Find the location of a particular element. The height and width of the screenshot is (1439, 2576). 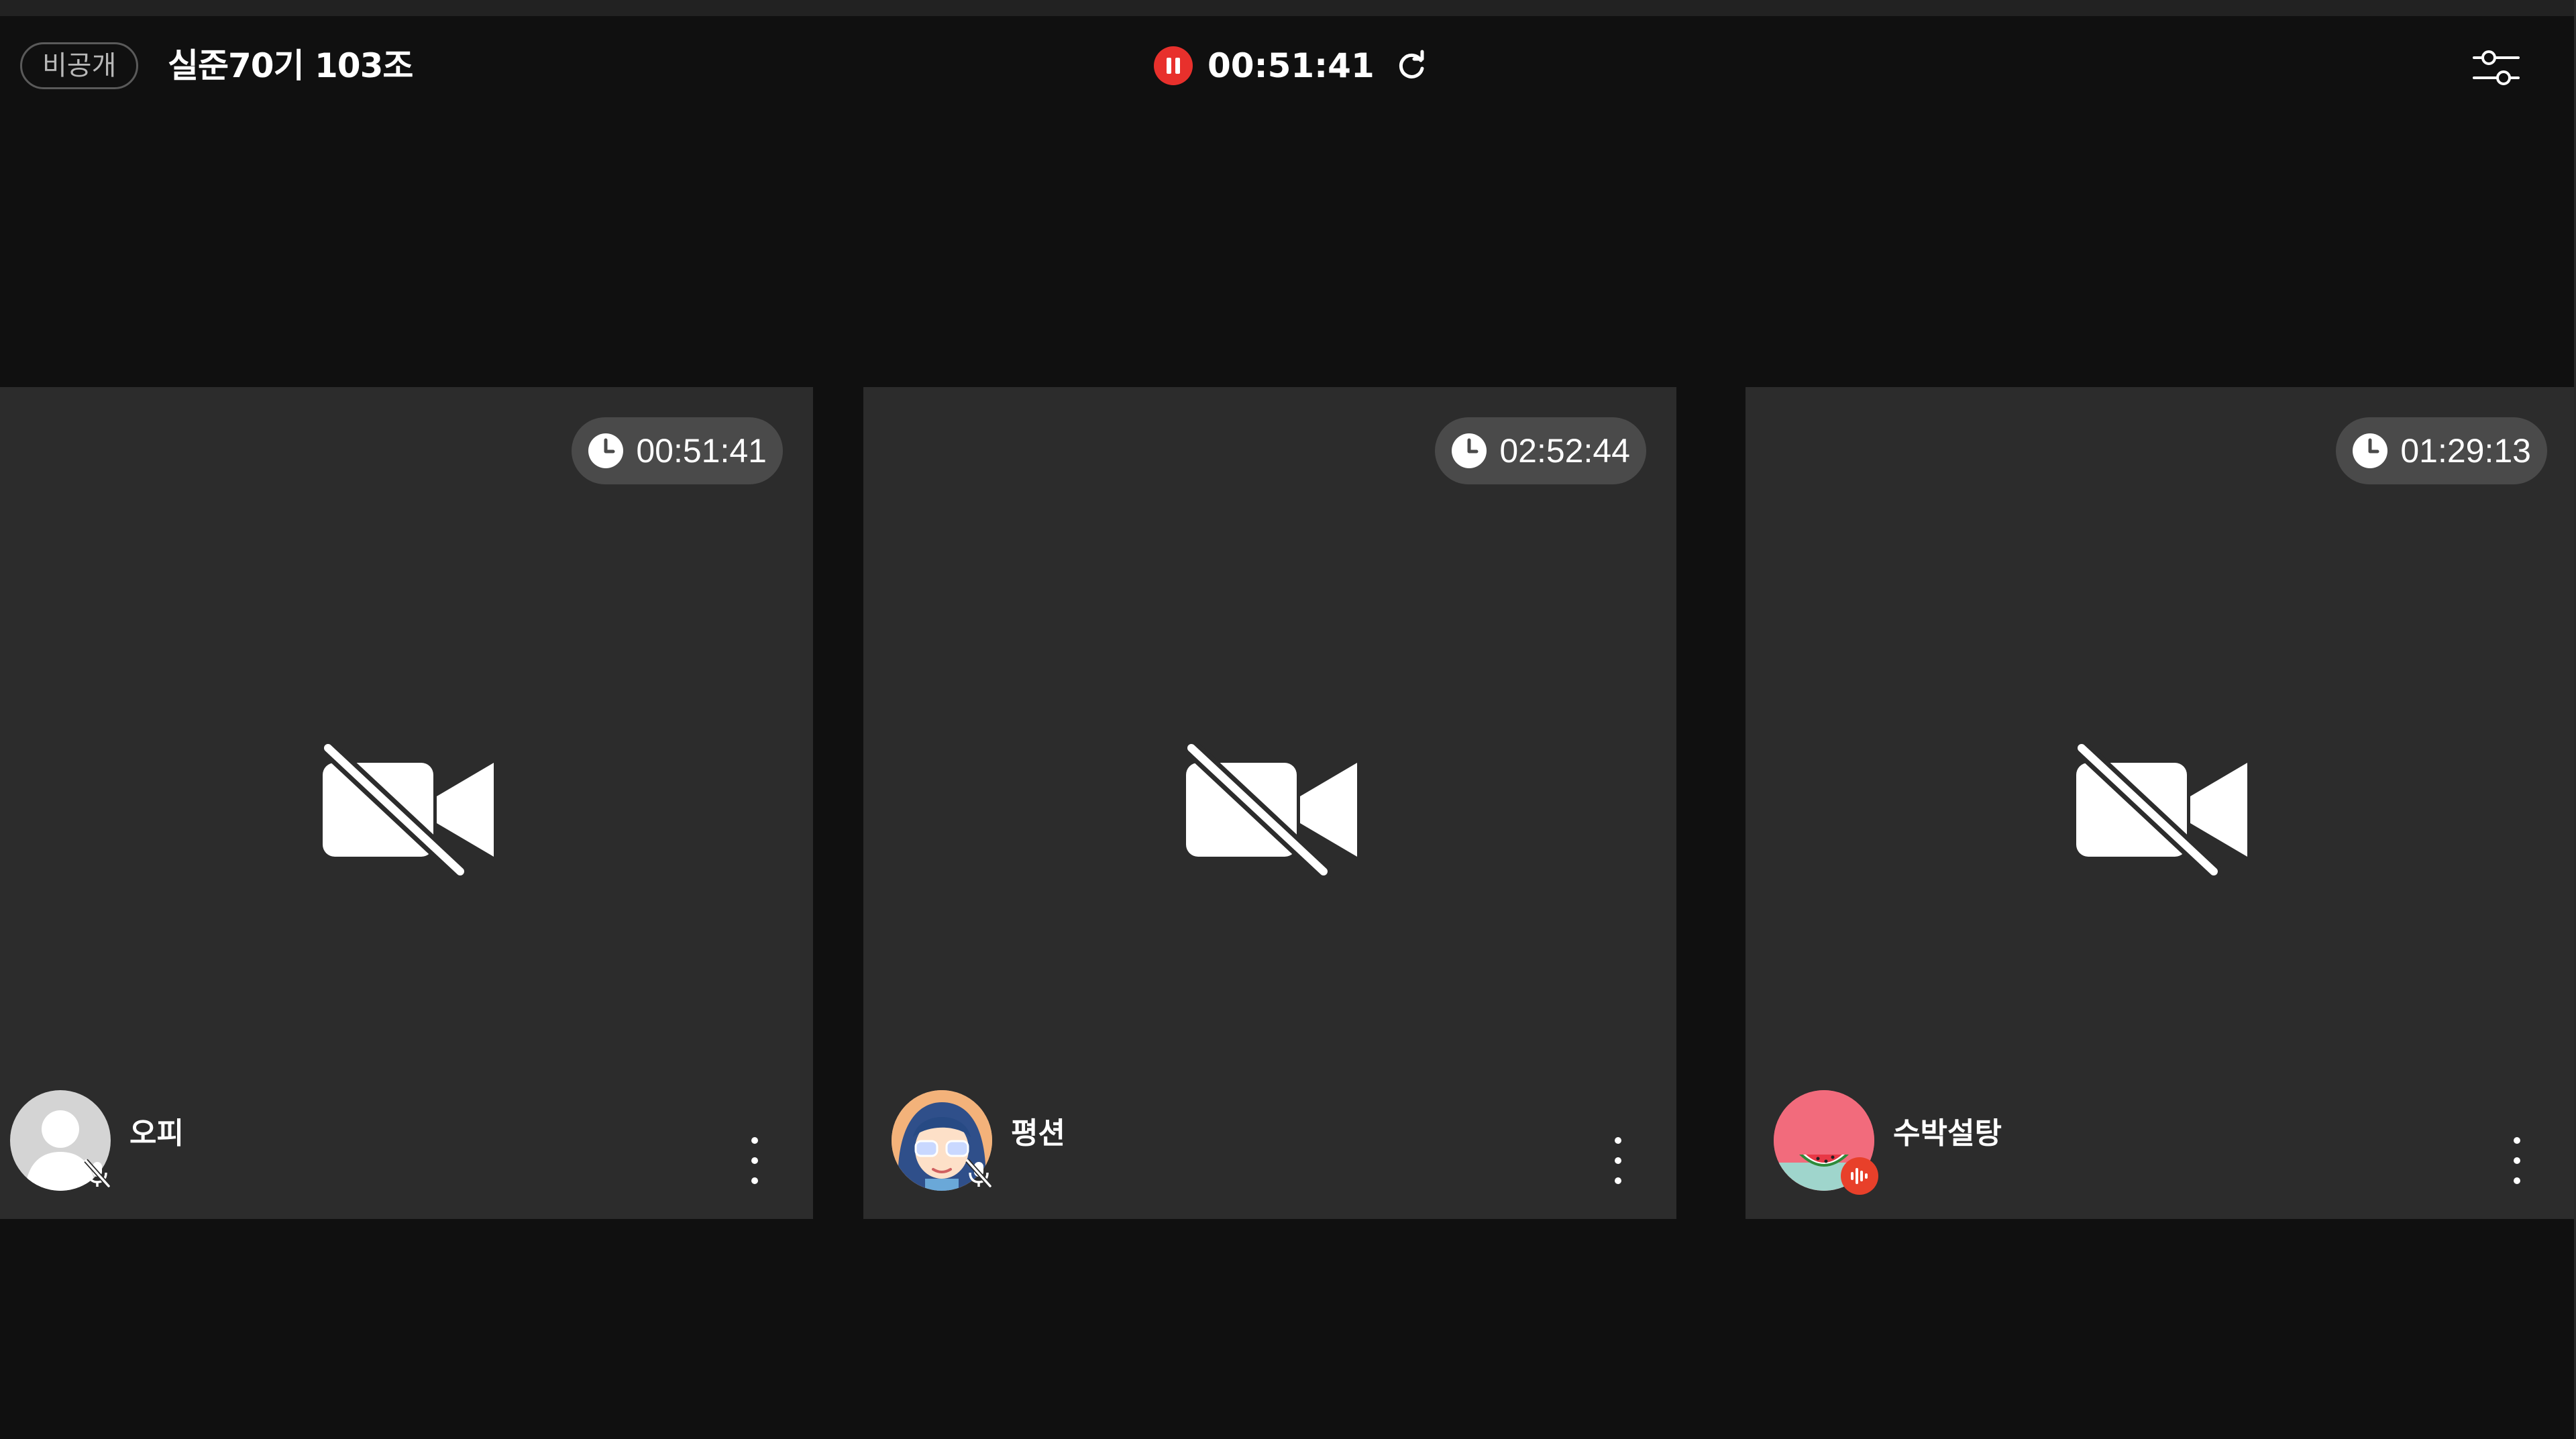

pause-recording-button is located at coordinates (1173, 65).